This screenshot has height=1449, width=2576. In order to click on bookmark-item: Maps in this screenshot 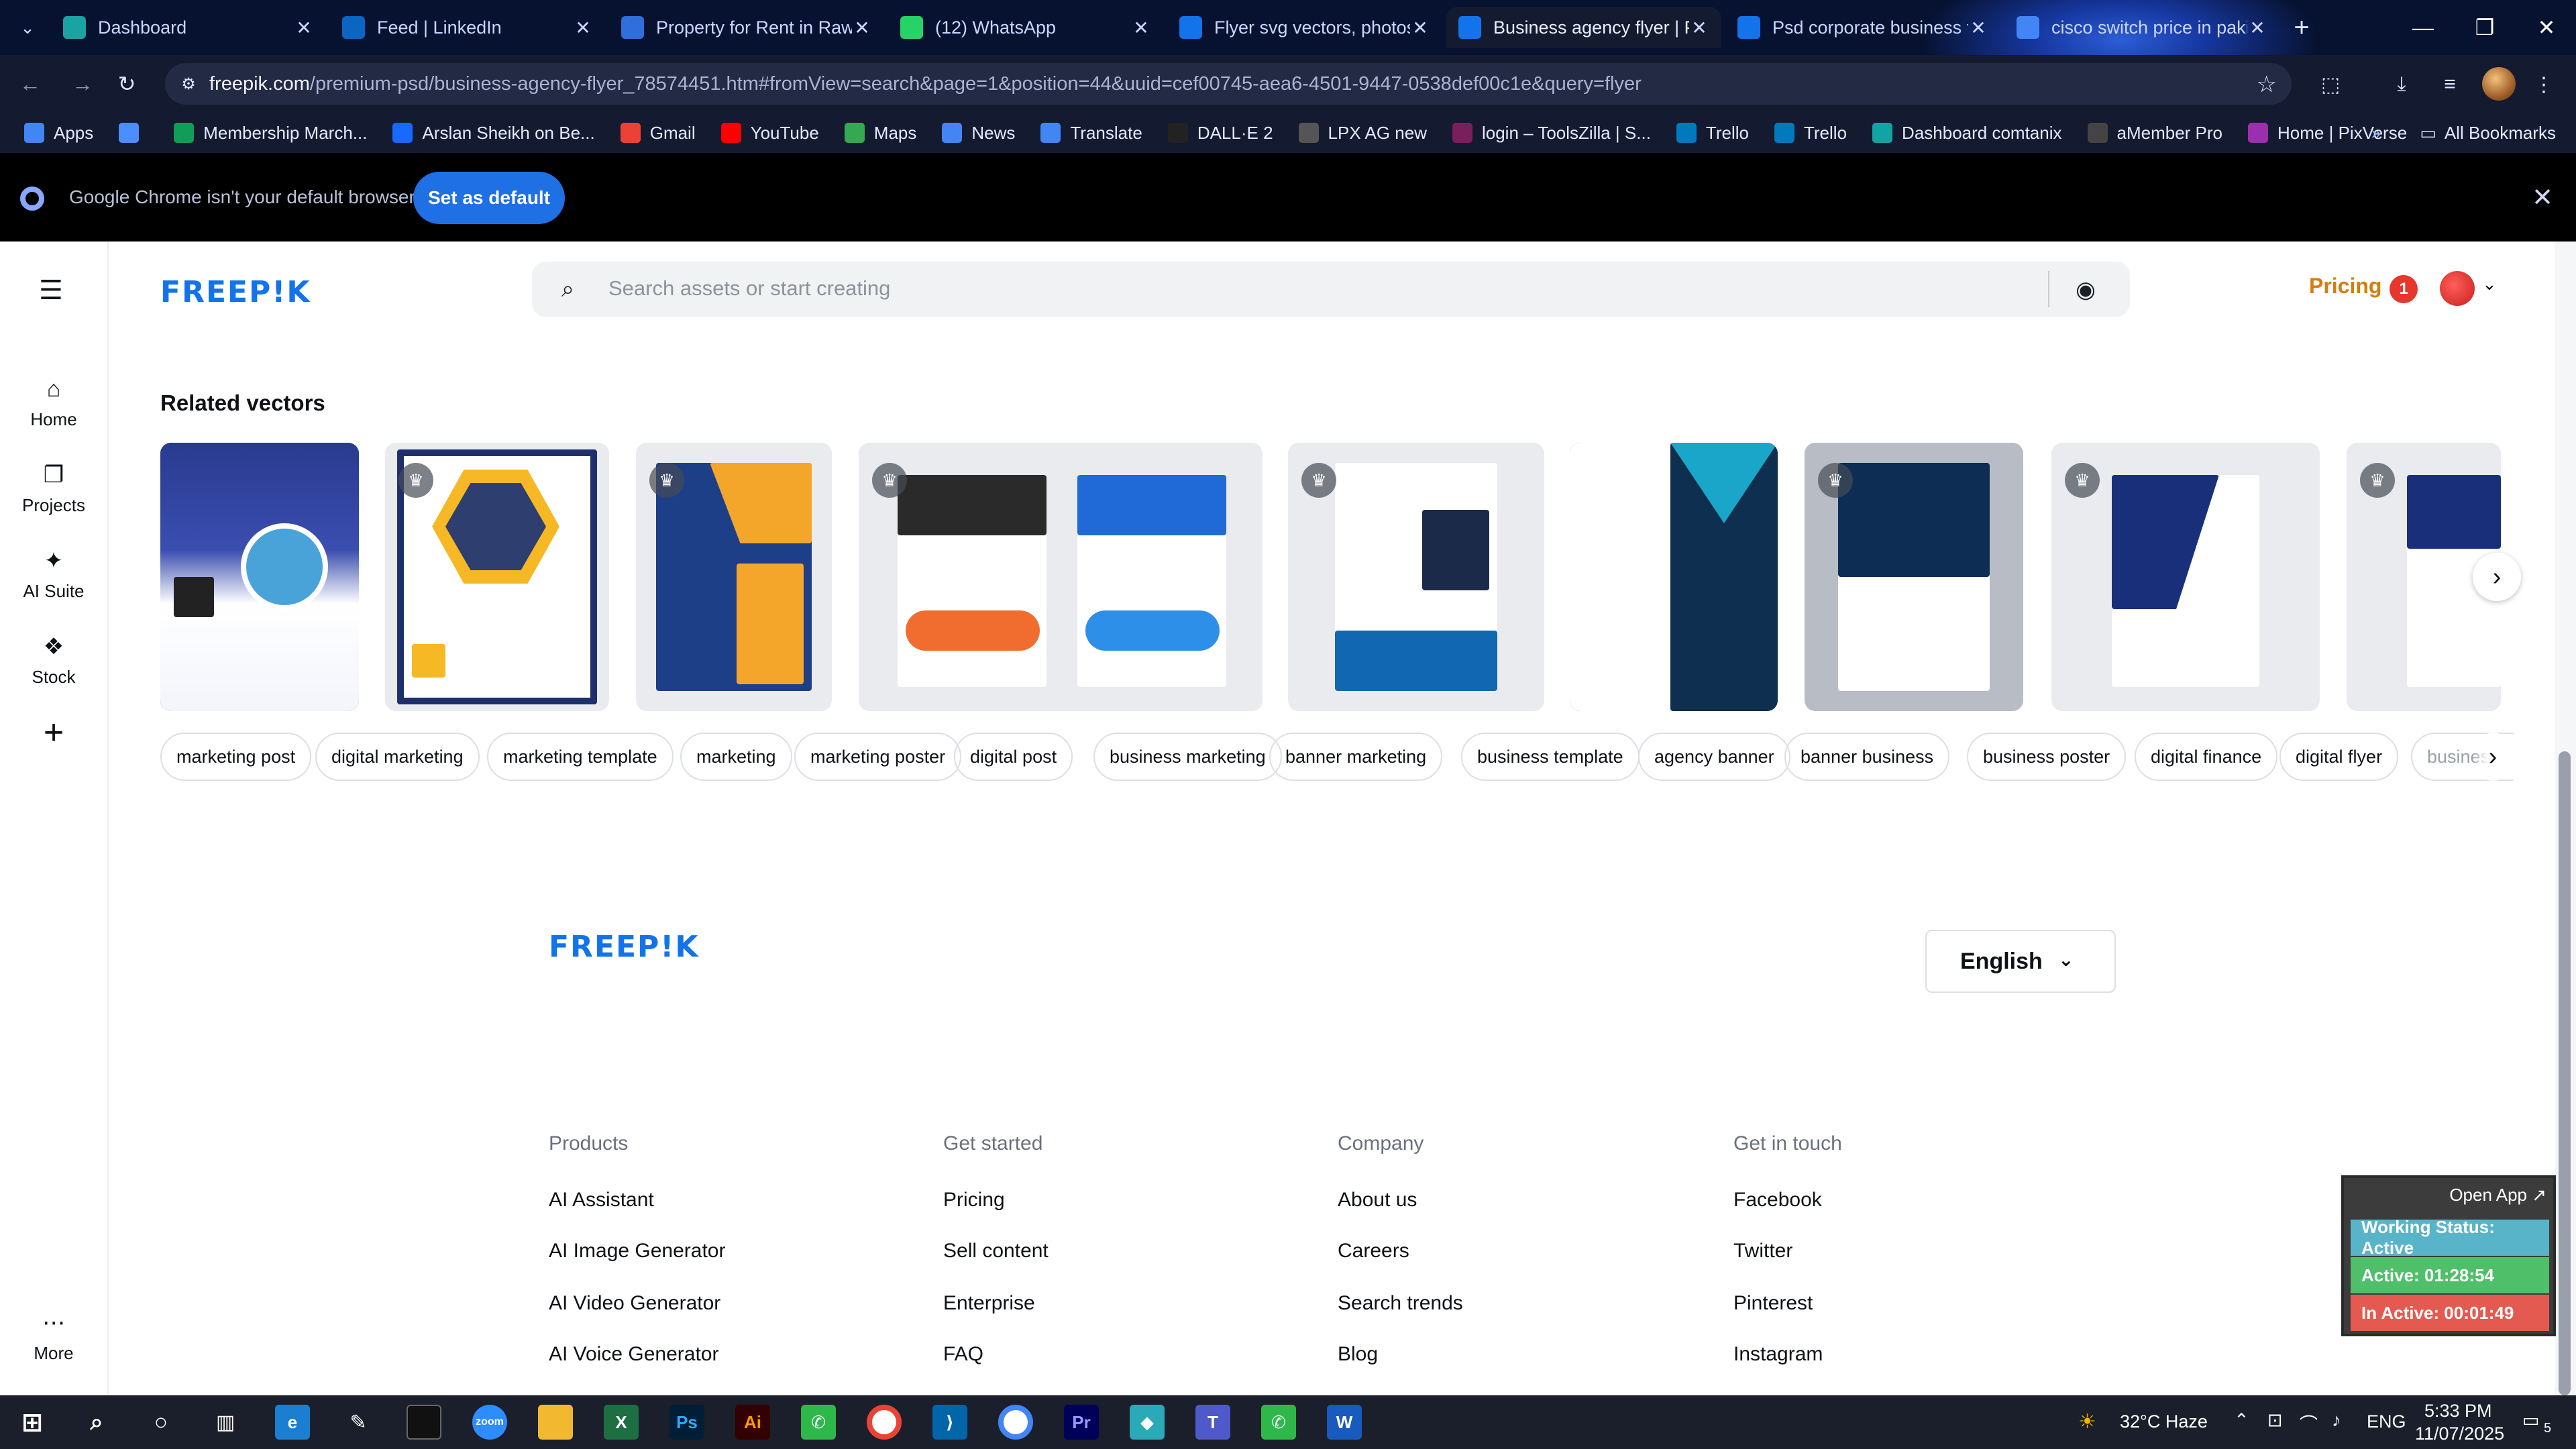, I will do `click(880, 133)`.